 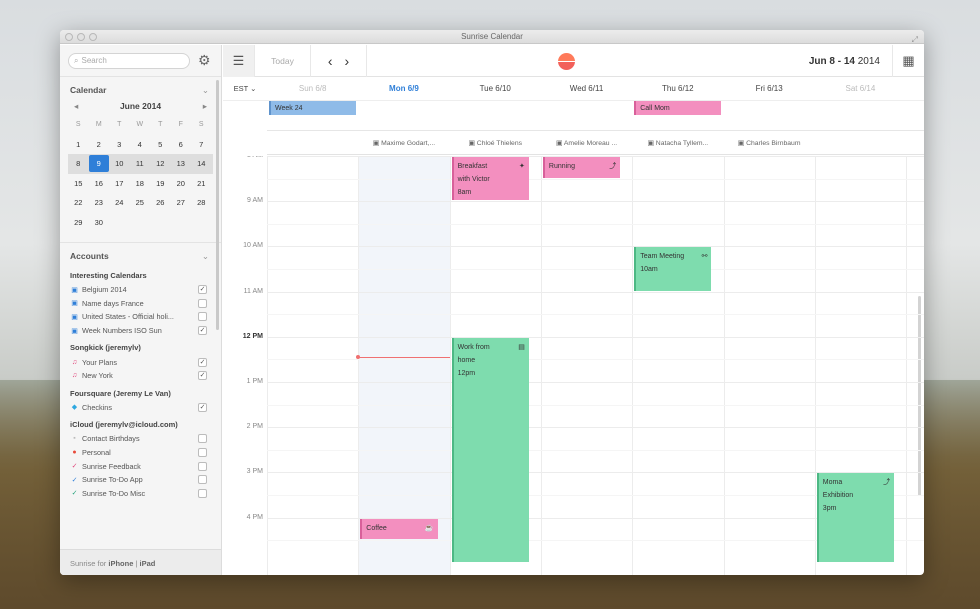 I want to click on apps-grid-icon: ▦, so click(x=908, y=61).